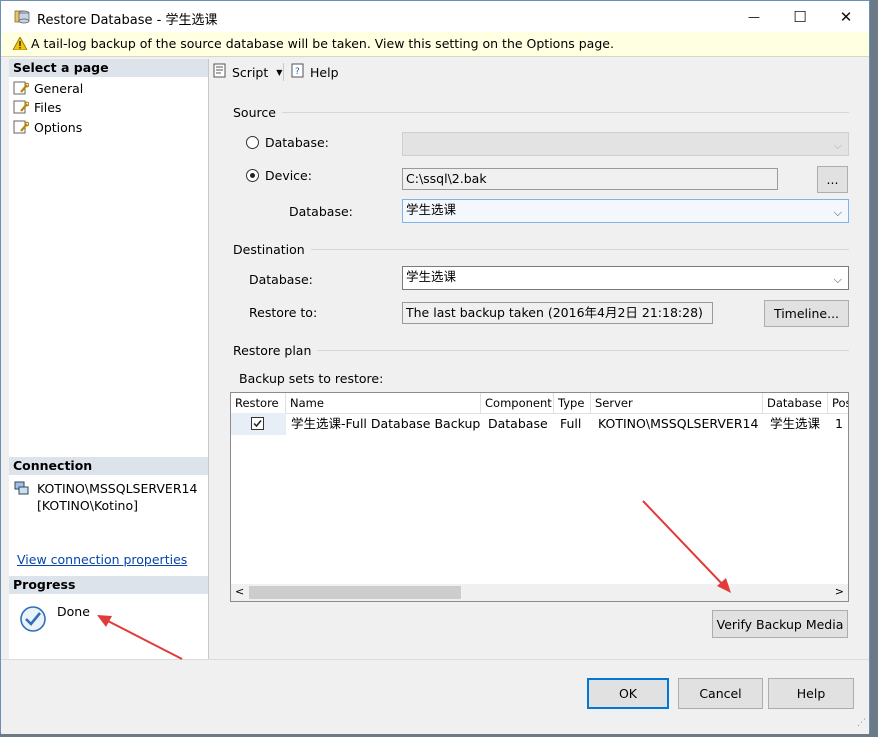 The height and width of the screenshot is (737, 878). Describe the element at coordinates (140, 637) in the screenshot. I see `annotation-arrow-done` at that location.